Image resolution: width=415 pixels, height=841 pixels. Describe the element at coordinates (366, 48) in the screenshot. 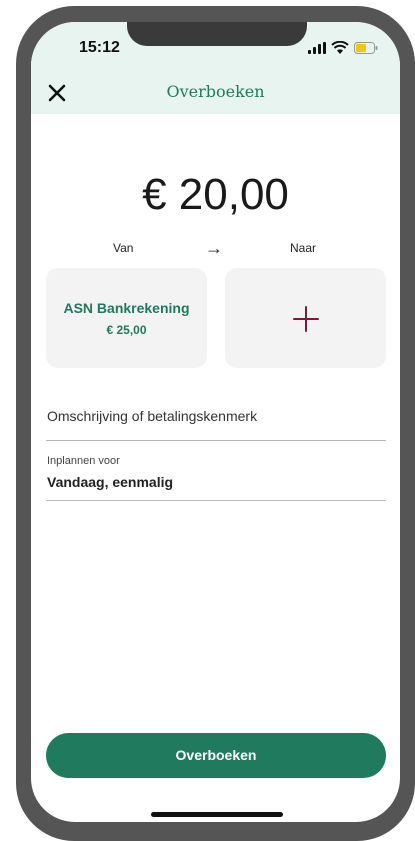

I see `battery-icon` at that location.